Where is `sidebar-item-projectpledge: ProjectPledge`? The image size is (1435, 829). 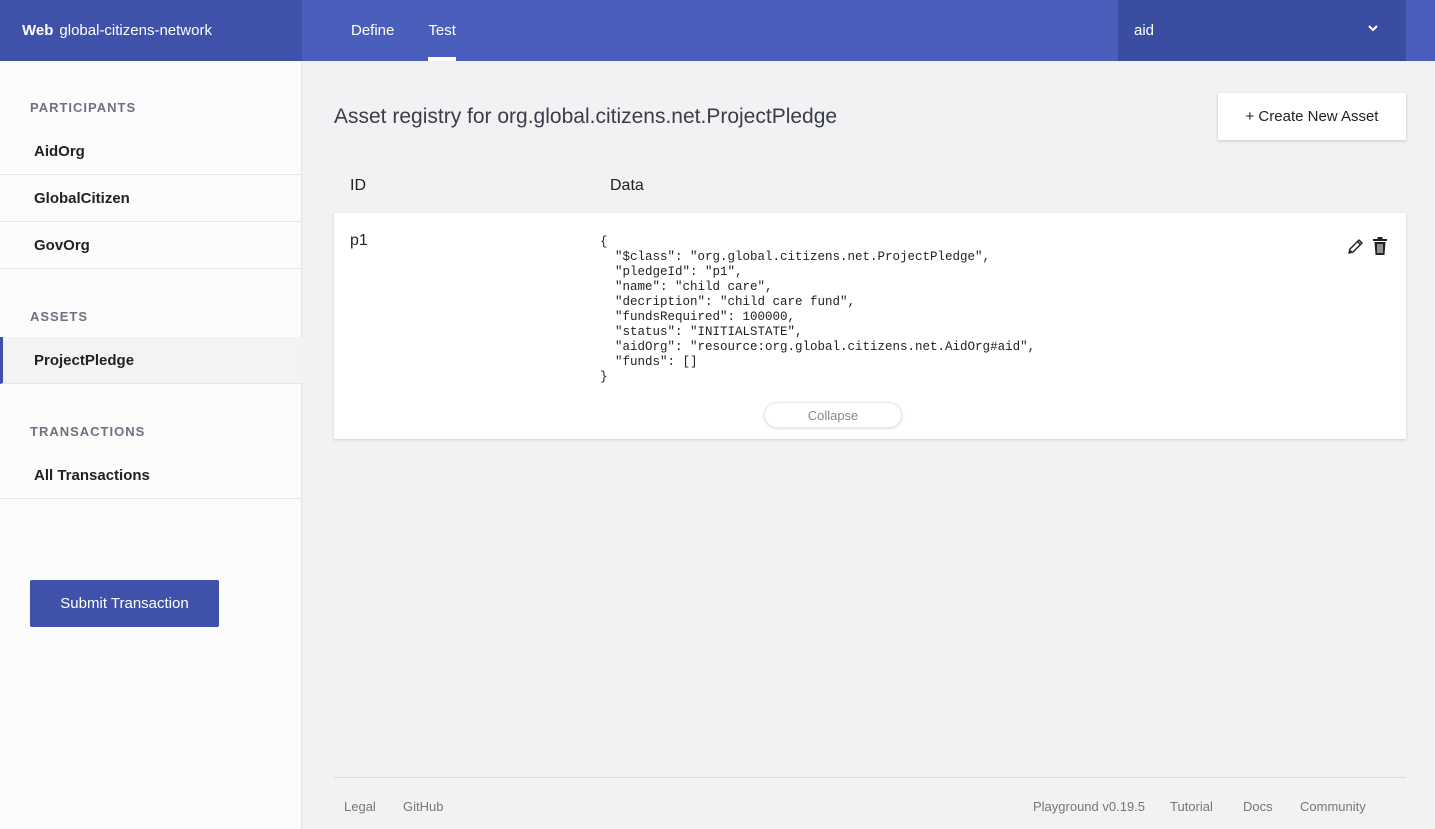 sidebar-item-projectpledge: ProjectPledge is located at coordinates (151, 360).